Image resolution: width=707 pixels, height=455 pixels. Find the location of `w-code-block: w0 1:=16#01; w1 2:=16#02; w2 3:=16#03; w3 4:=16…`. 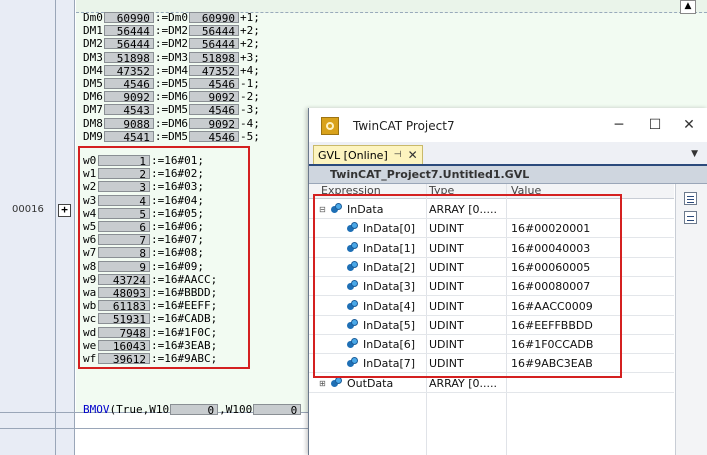

w-code-block: w0 1:=16#01; w1 2:=16#02; w2 3:=16#03; w3 4:=16… is located at coordinates (150, 259).